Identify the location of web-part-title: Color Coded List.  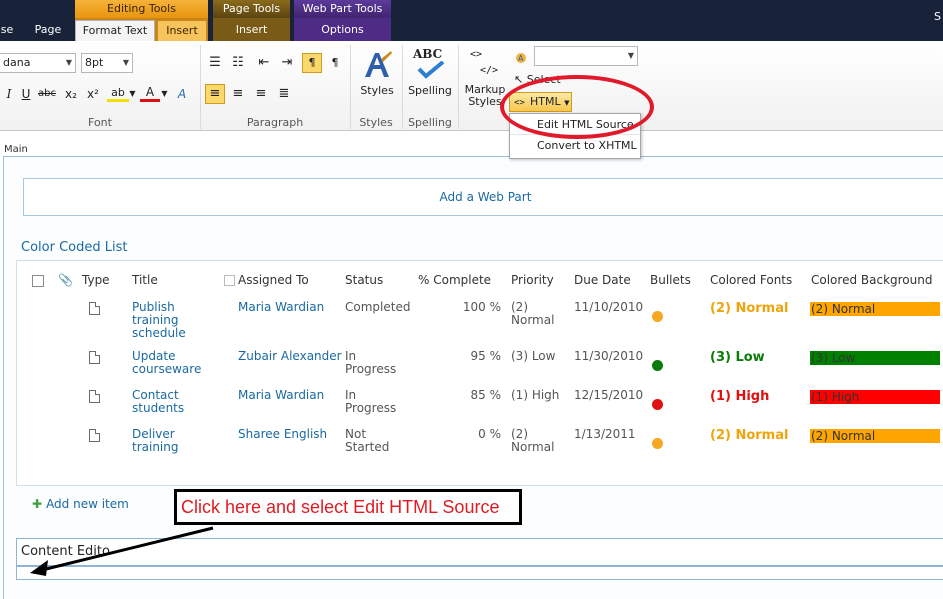
(74, 247).